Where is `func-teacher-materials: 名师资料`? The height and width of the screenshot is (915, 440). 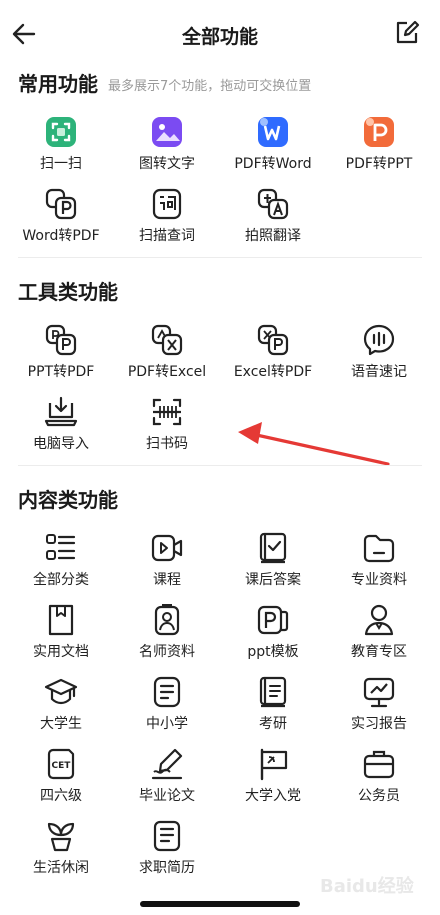
func-teacher-materials: 名师资料 is located at coordinates (167, 636).